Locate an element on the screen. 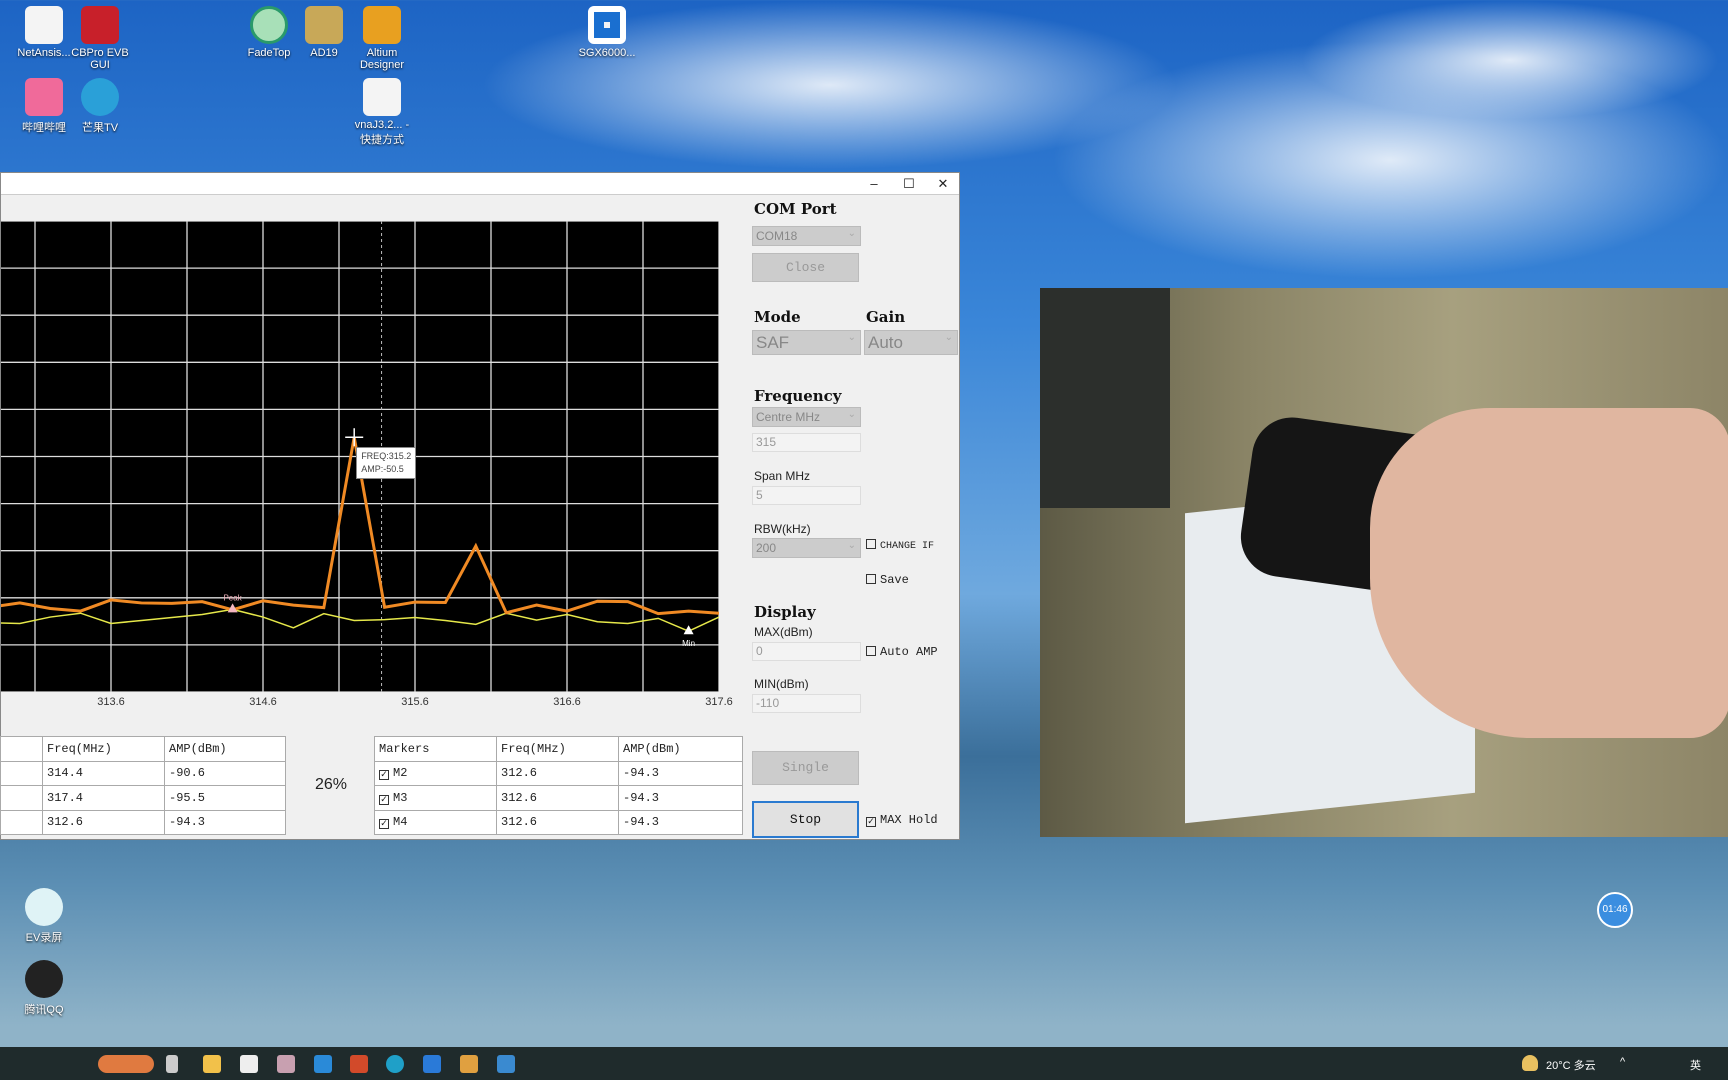 This screenshot has height=1080, width=1728. store-icon is located at coordinates (249, 1064).